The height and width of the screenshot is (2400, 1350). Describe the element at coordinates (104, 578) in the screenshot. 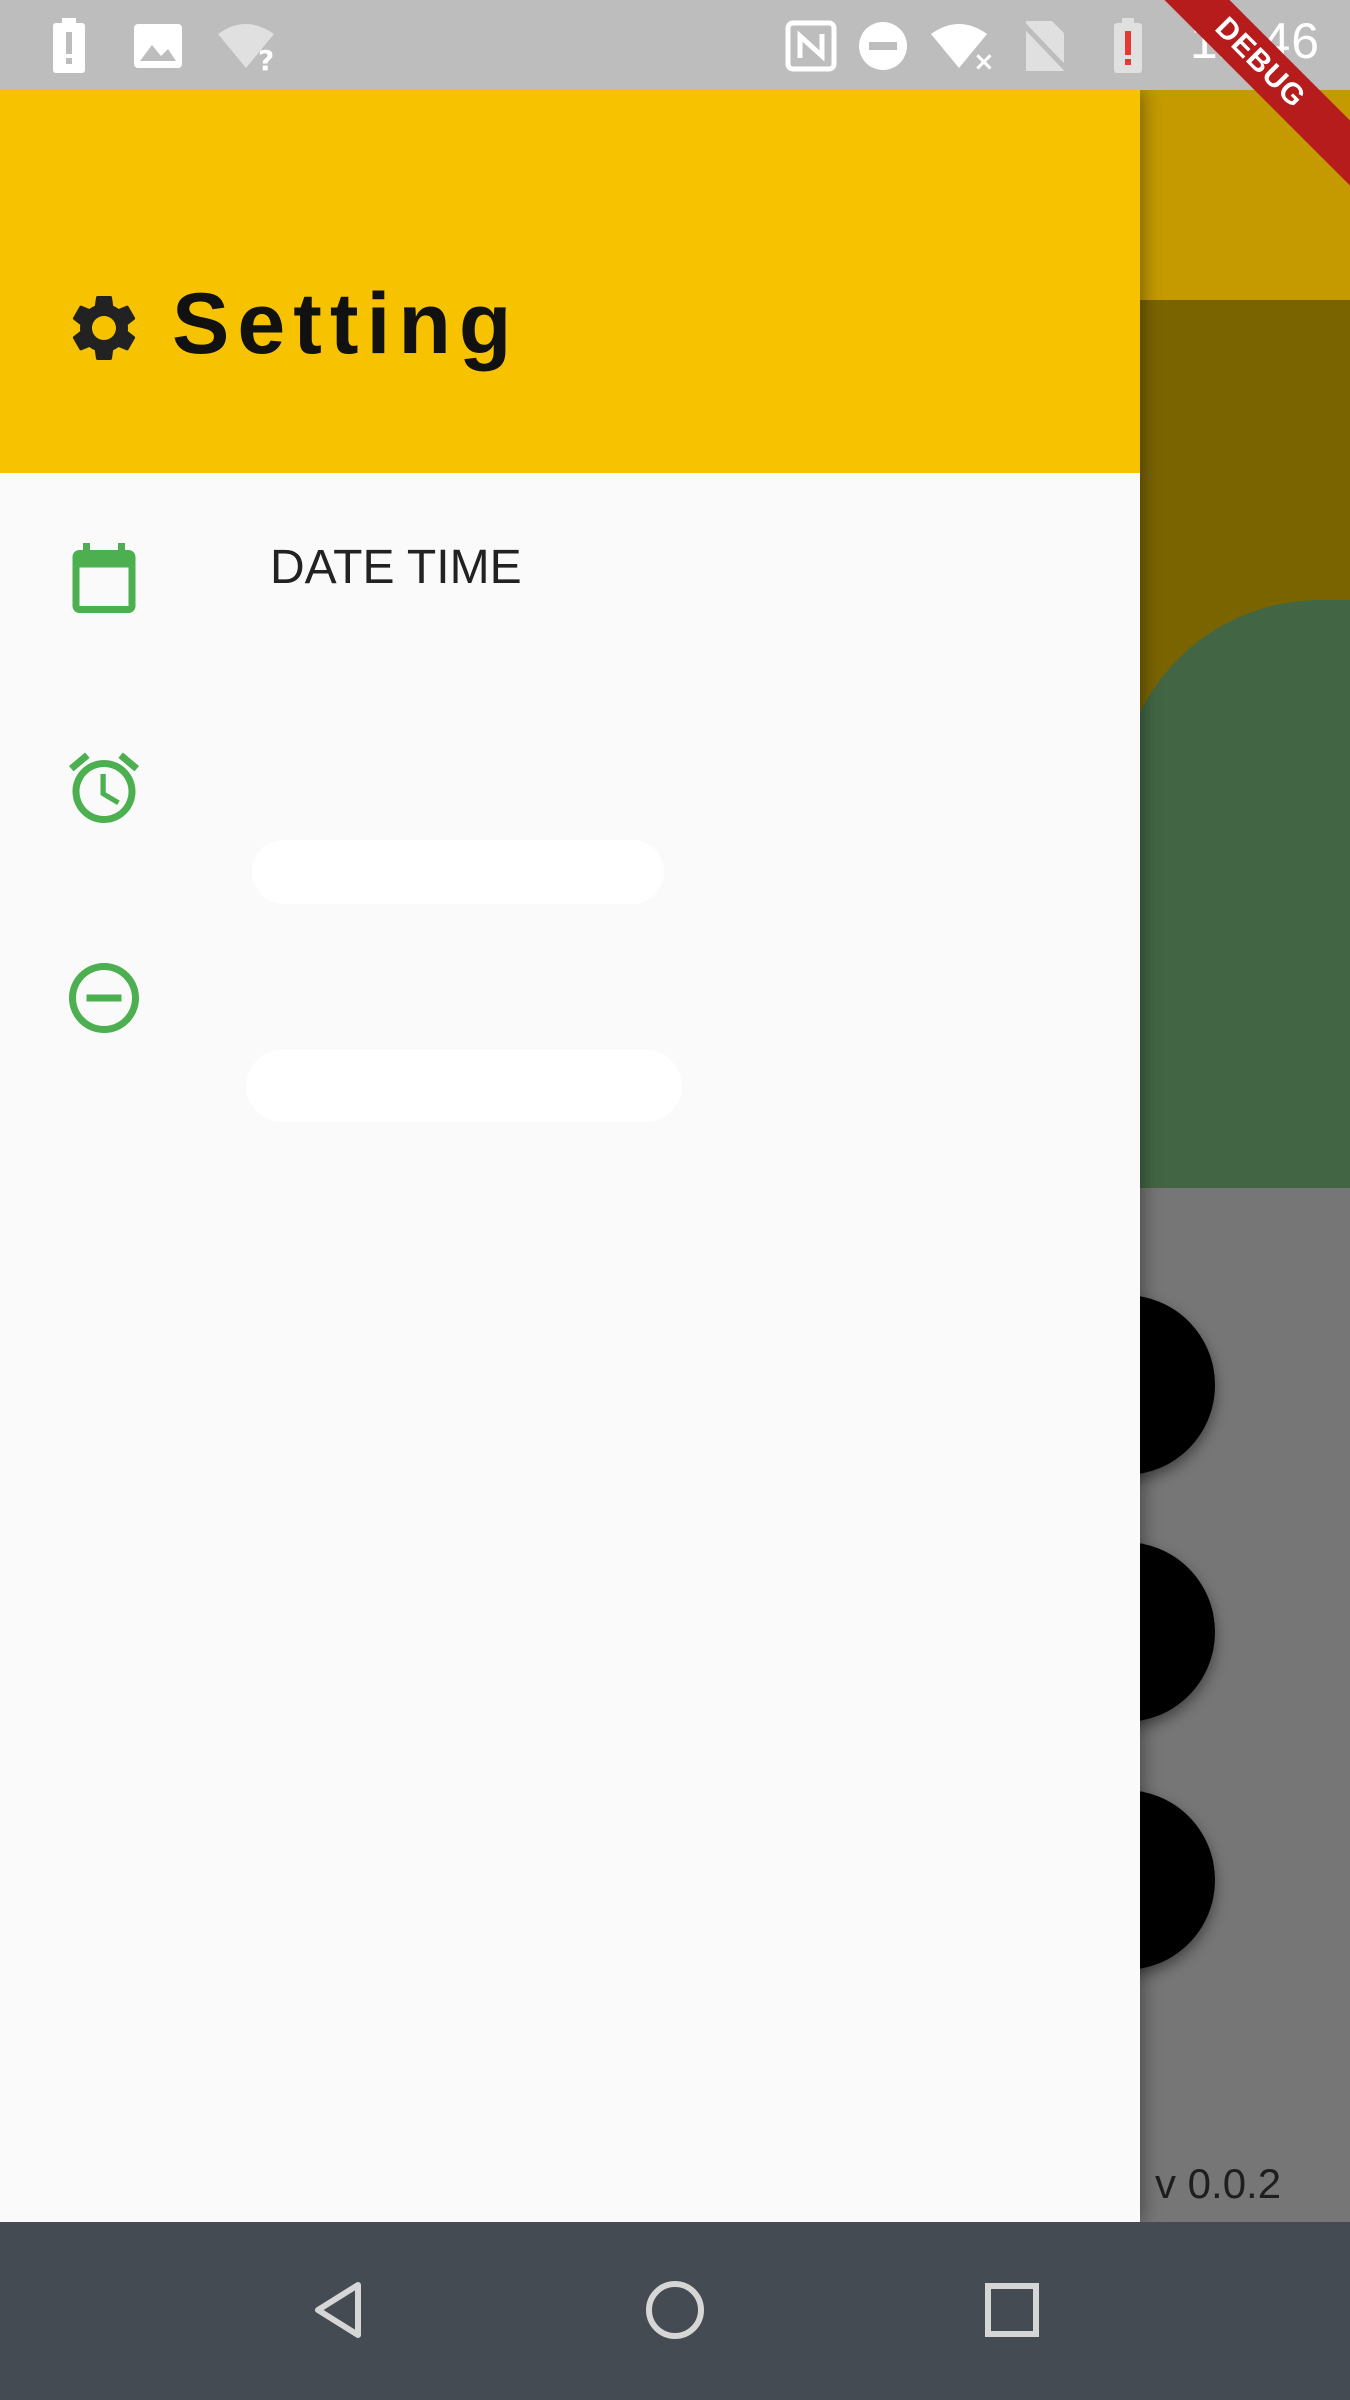

I see `calendar-icon` at that location.